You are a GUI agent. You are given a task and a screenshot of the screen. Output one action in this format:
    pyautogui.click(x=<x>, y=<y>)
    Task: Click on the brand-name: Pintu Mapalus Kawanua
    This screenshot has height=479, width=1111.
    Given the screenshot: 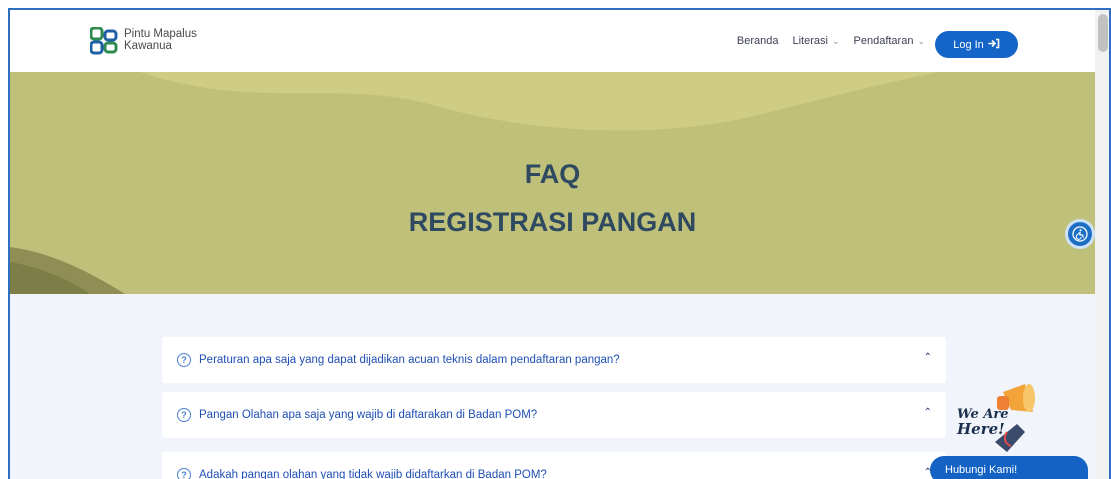 What is the action you would take?
    pyautogui.click(x=160, y=39)
    